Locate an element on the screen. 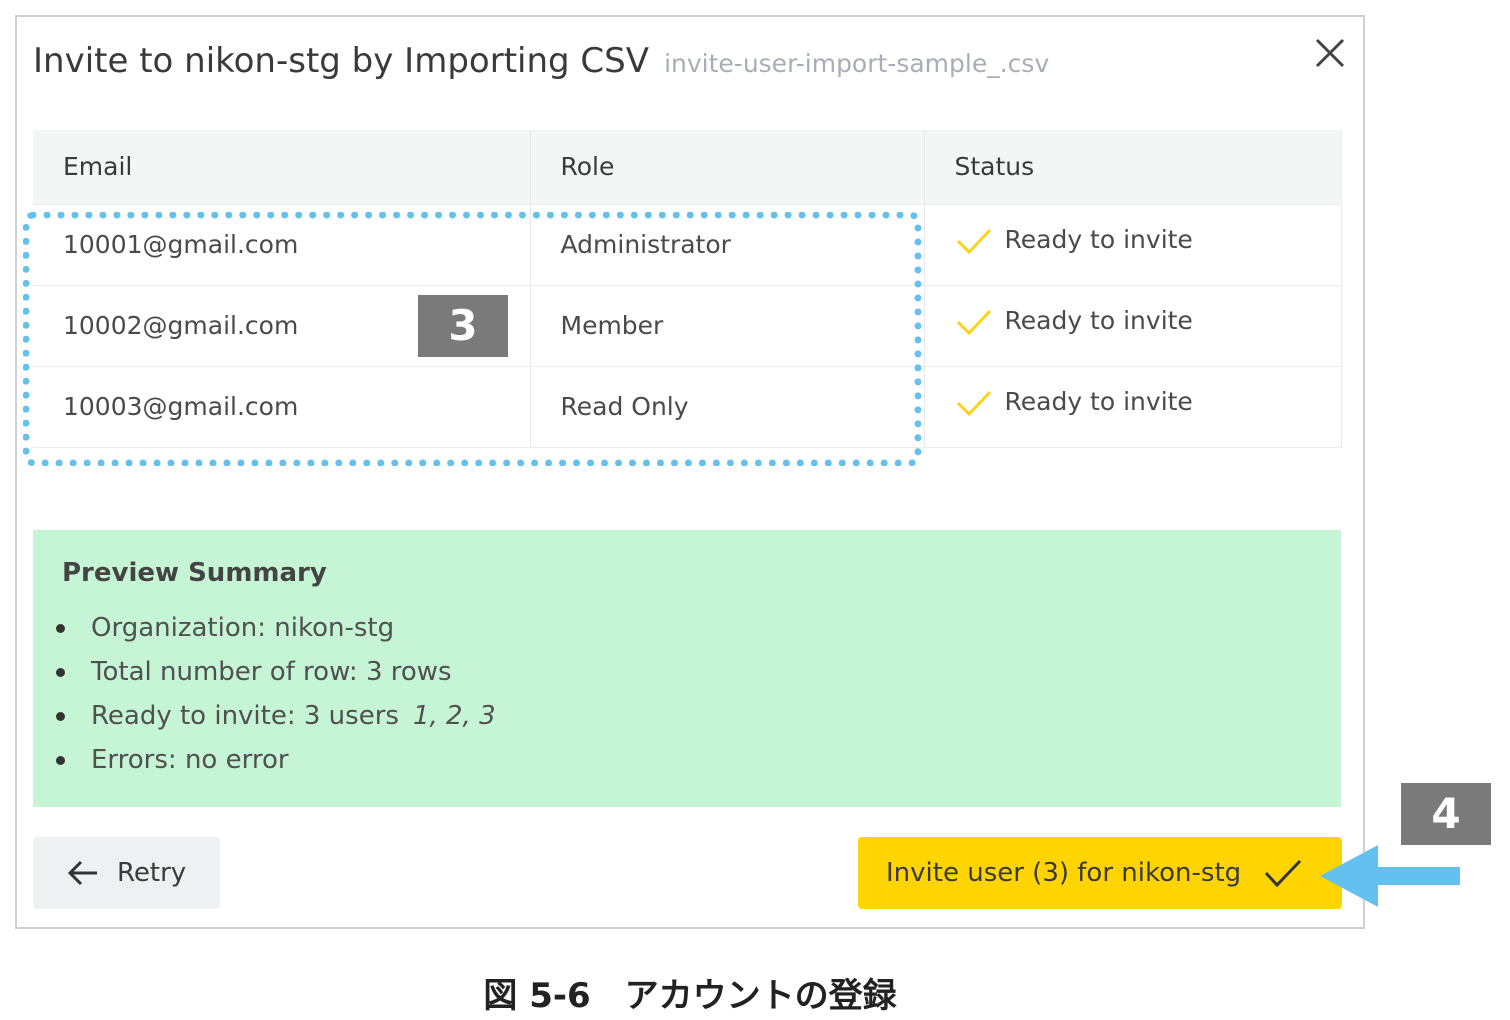 The height and width of the screenshot is (1020, 1510). summary-item-total-rows: Total number of row: 3 rows is located at coordinates (698, 672).